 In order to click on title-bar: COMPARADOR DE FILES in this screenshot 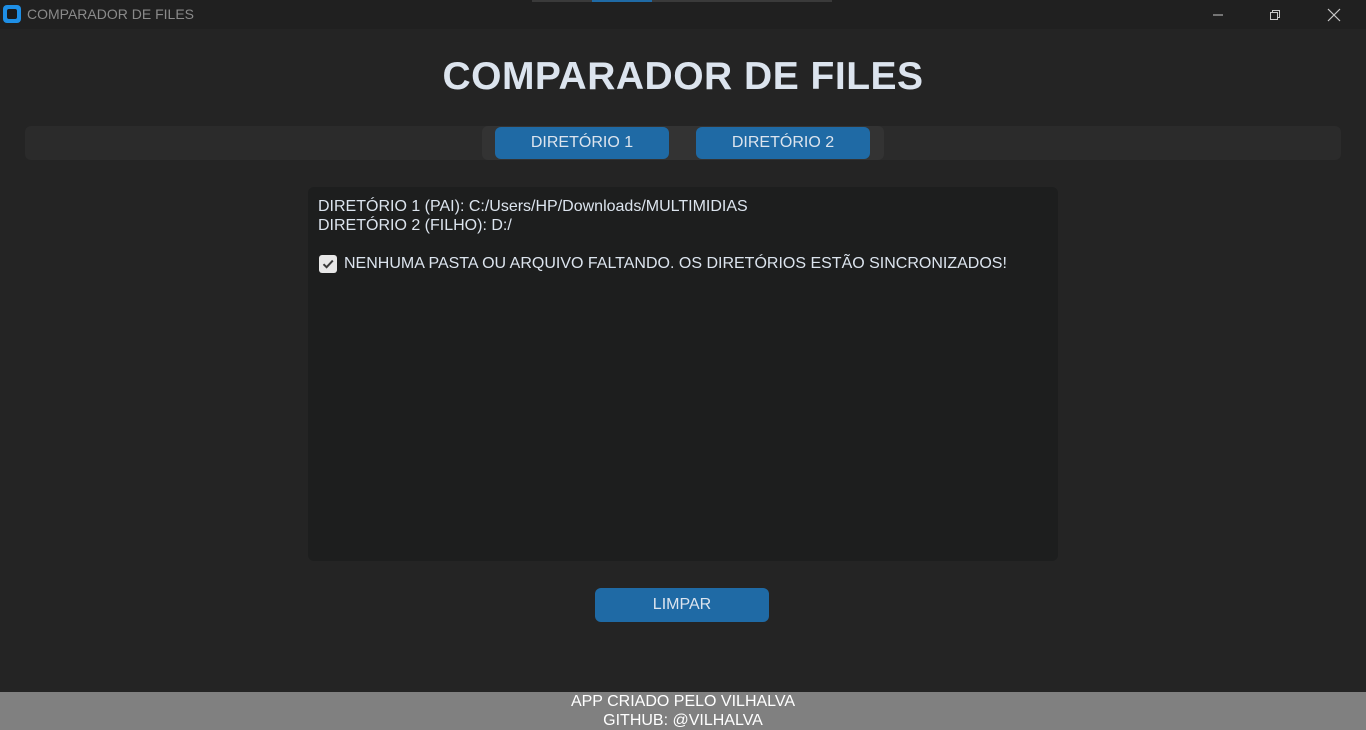, I will do `click(683, 14)`.